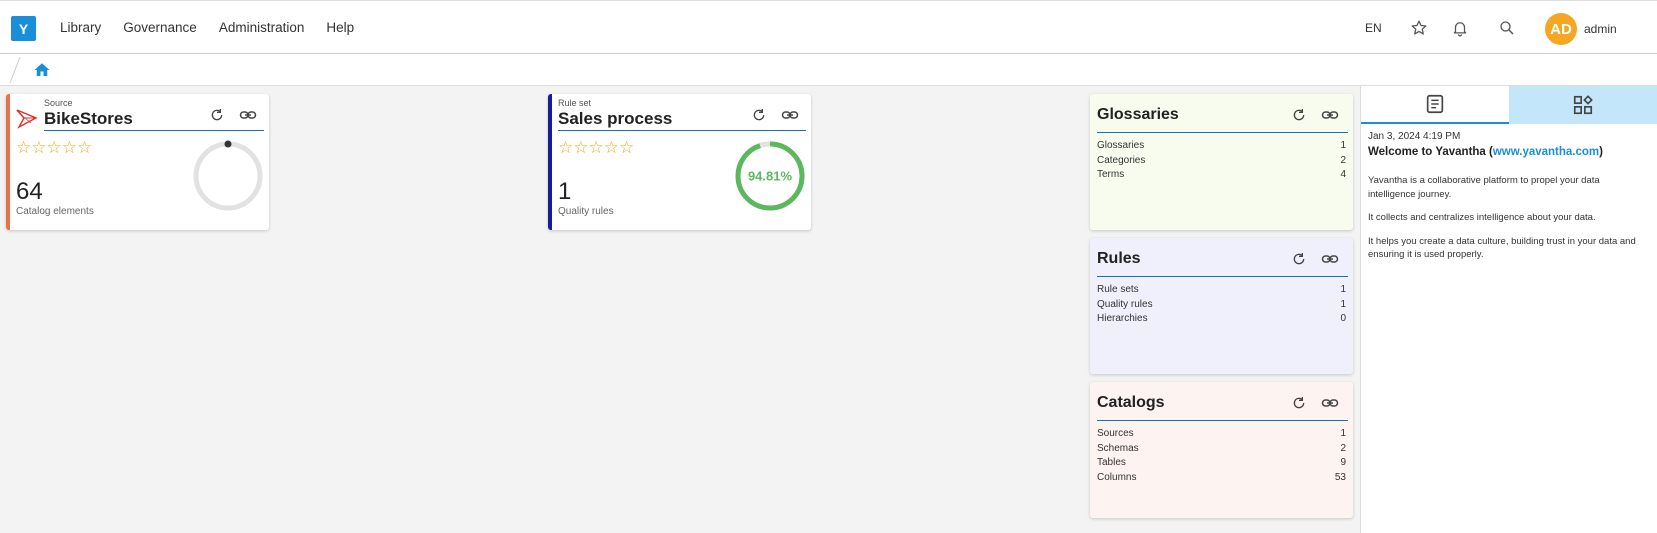 The height and width of the screenshot is (533, 1657). I want to click on document-icon, so click(1435, 104).